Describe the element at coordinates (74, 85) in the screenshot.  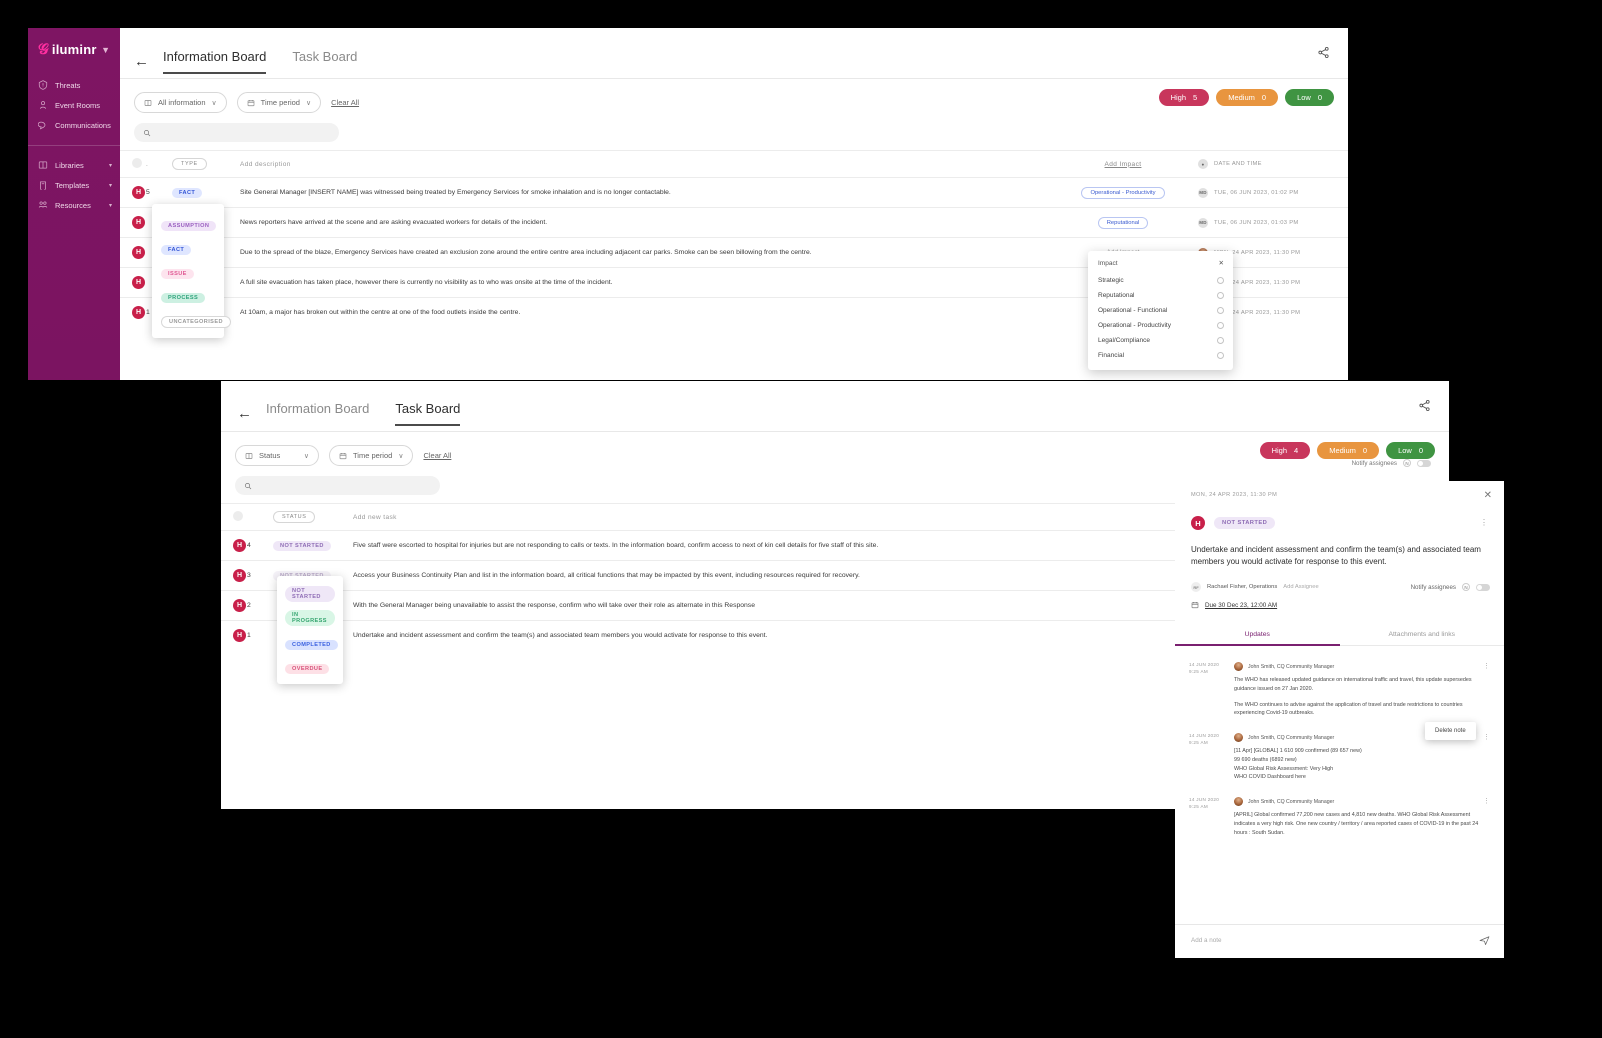
I see `sidebar-item-threats: Threats` at that location.